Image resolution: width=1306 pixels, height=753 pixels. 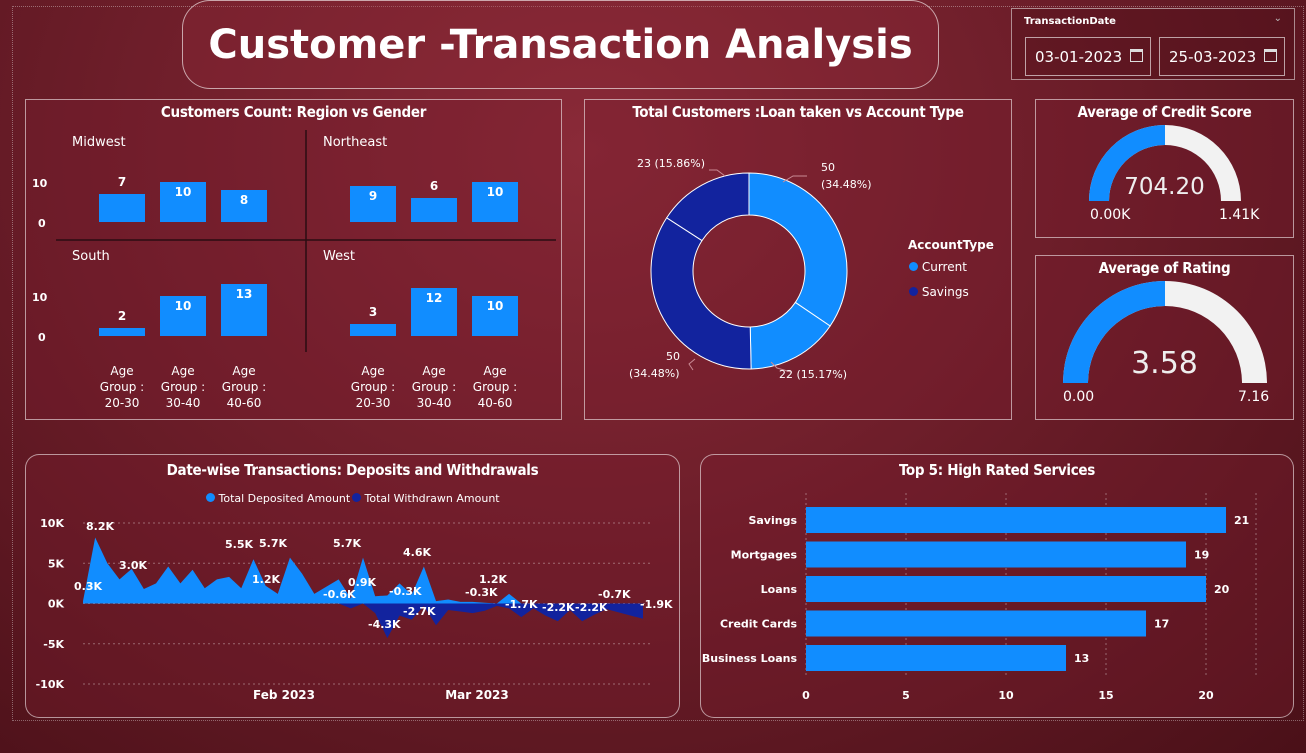 What do you see at coordinates (1153, 44) in the screenshot?
I see `date-slicer: TransactionDate ⌄ 03-01-2023 25-03-2023` at bounding box center [1153, 44].